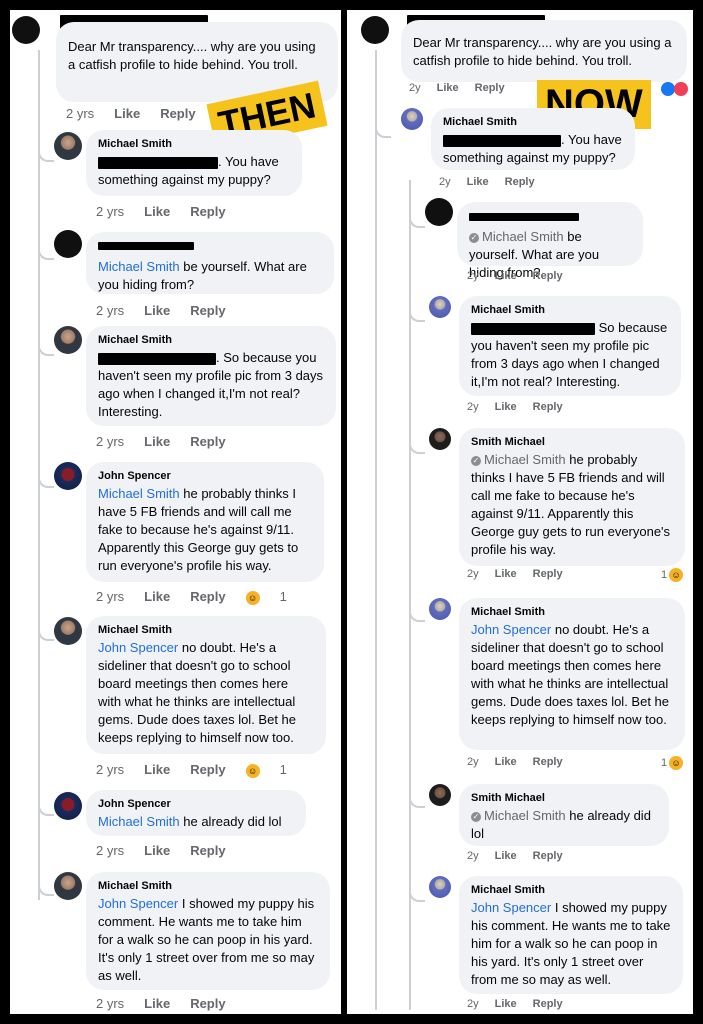 The height and width of the screenshot is (1024, 703). I want to click on haha-reaction-icon: ☺, so click(252, 597).